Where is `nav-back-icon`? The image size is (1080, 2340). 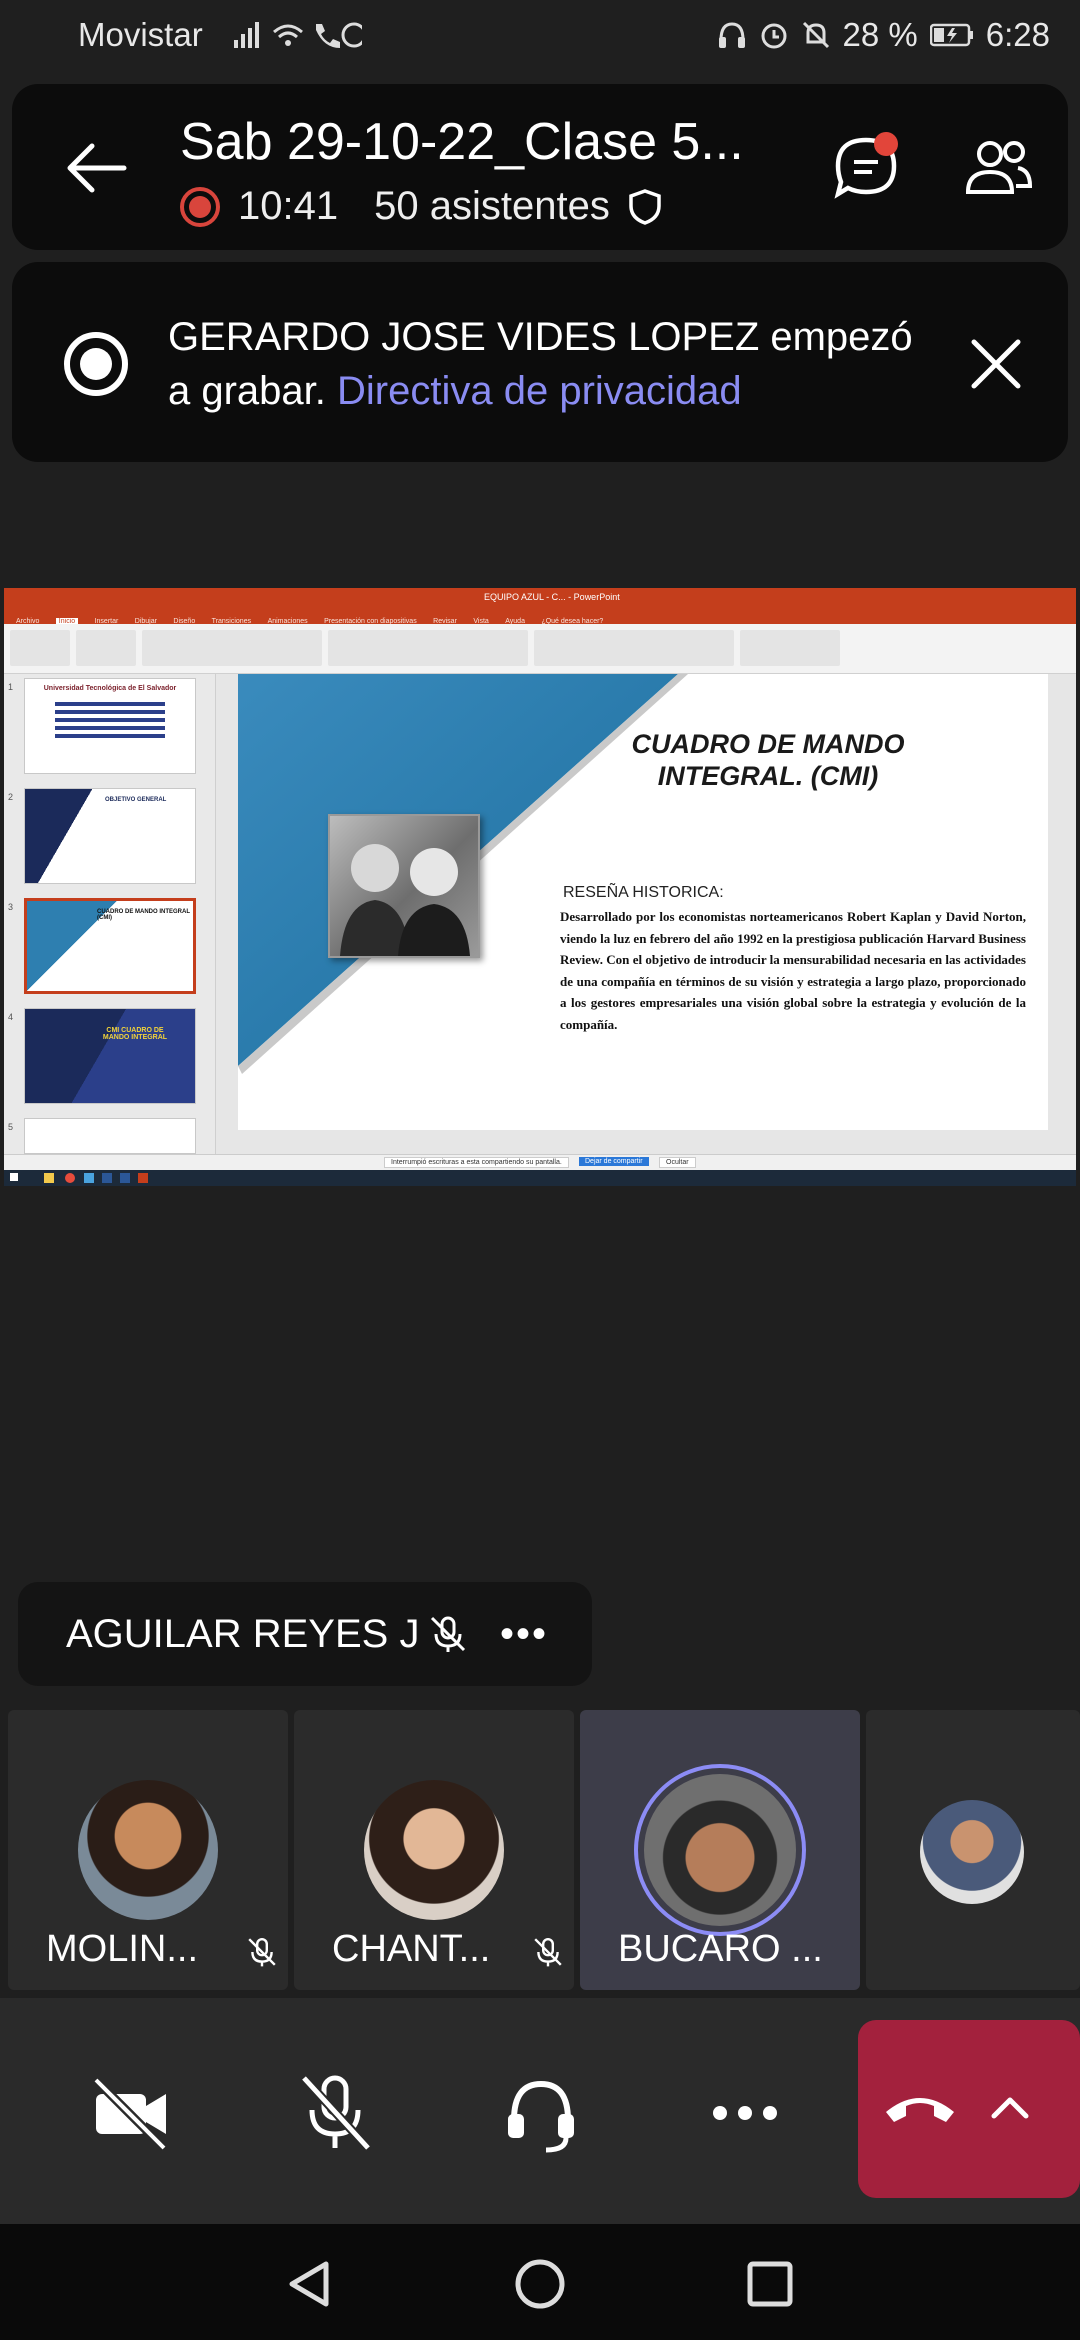 nav-back-icon is located at coordinates (310, 2284).